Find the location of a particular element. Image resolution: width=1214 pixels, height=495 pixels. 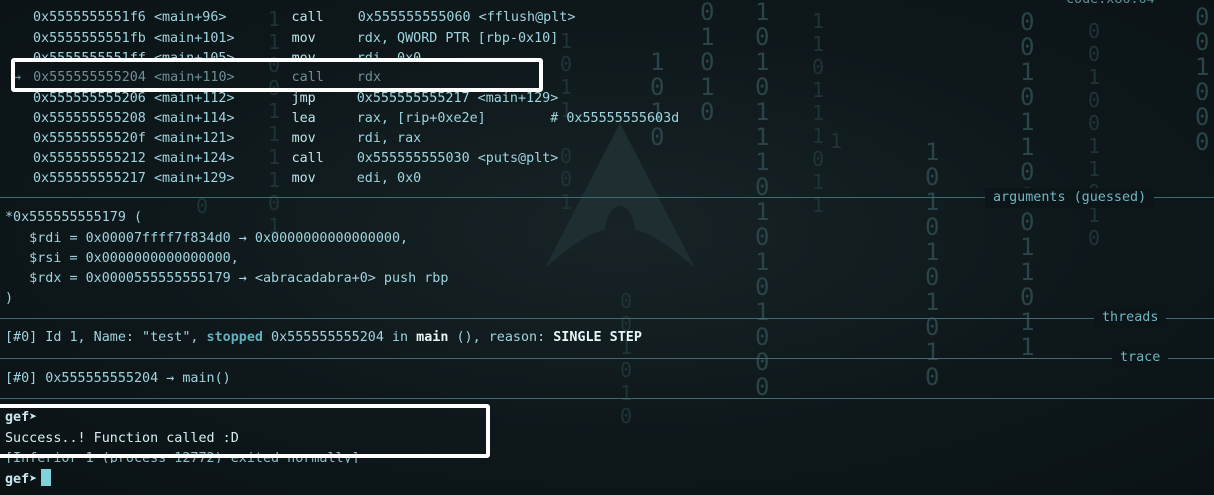

matrix-rain-column: 0 is located at coordinates (202, 206).